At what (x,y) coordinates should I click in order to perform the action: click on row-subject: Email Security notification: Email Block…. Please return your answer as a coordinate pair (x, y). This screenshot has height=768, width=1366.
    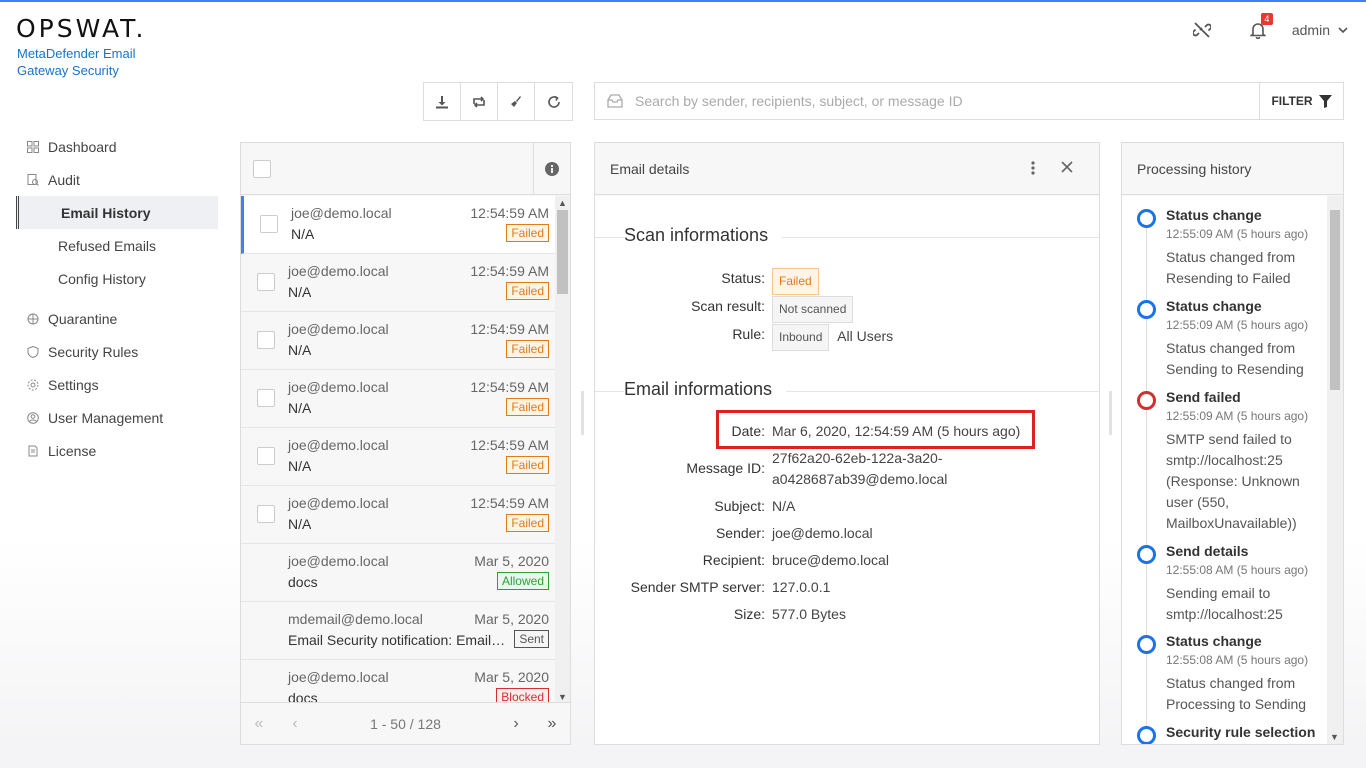
    Looking at the image, I should click on (398, 640).